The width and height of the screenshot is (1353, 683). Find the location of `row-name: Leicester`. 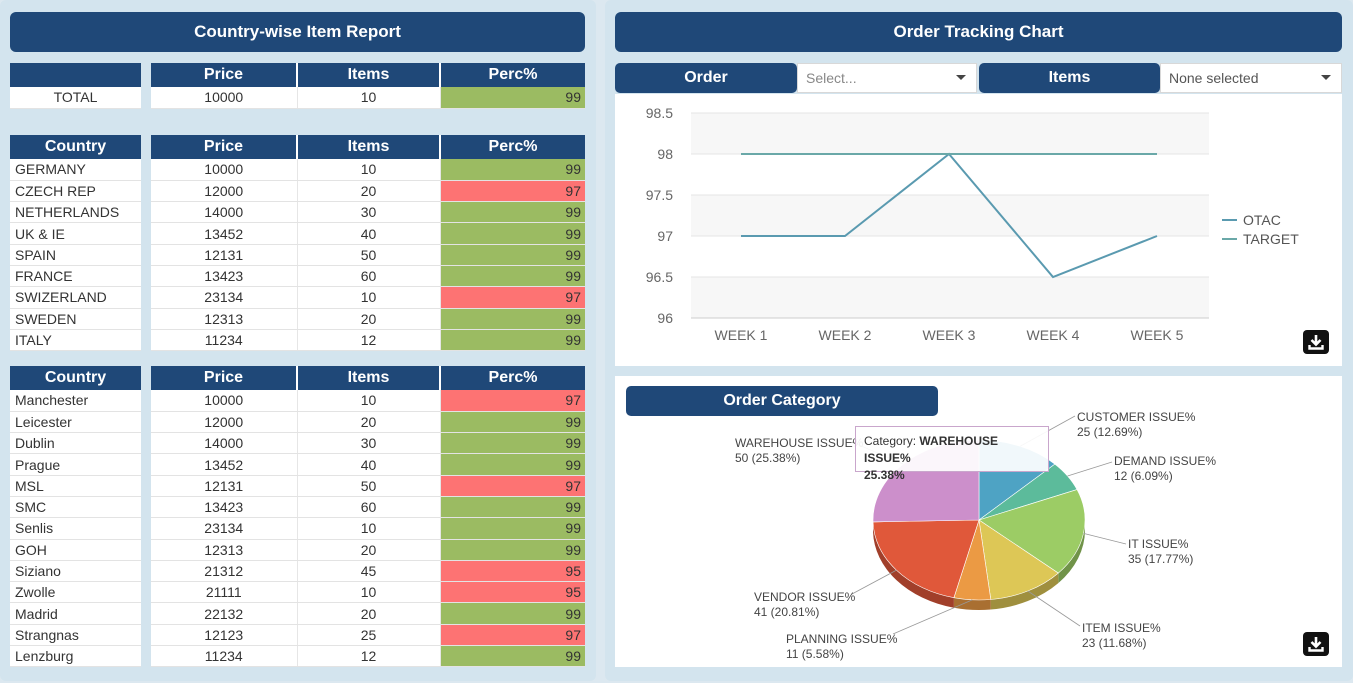

row-name: Leicester is located at coordinates (75, 422).